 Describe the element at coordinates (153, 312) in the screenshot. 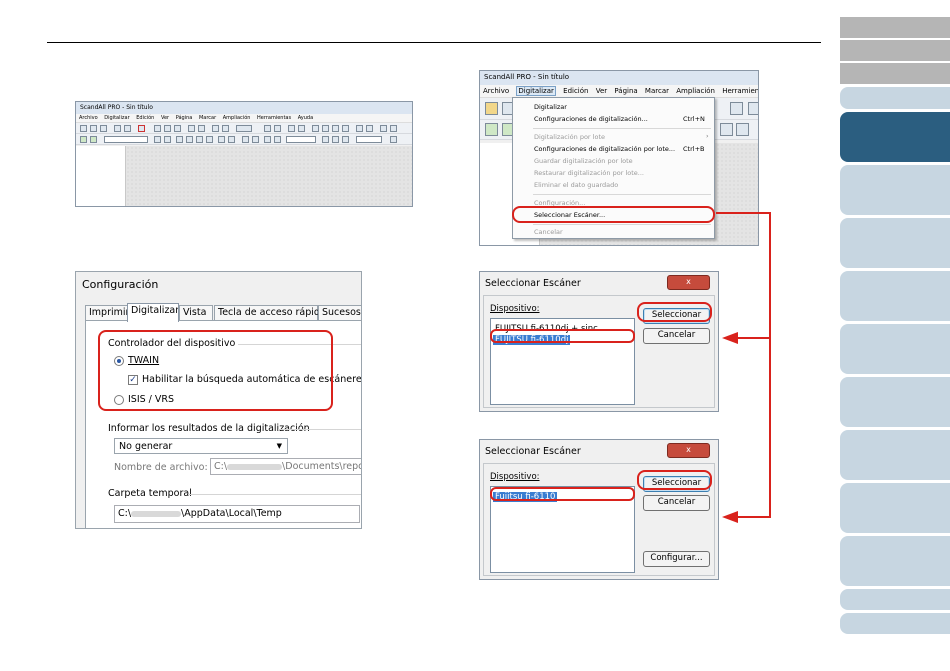

I see `tab-digitalizar: Digitalizar` at that location.